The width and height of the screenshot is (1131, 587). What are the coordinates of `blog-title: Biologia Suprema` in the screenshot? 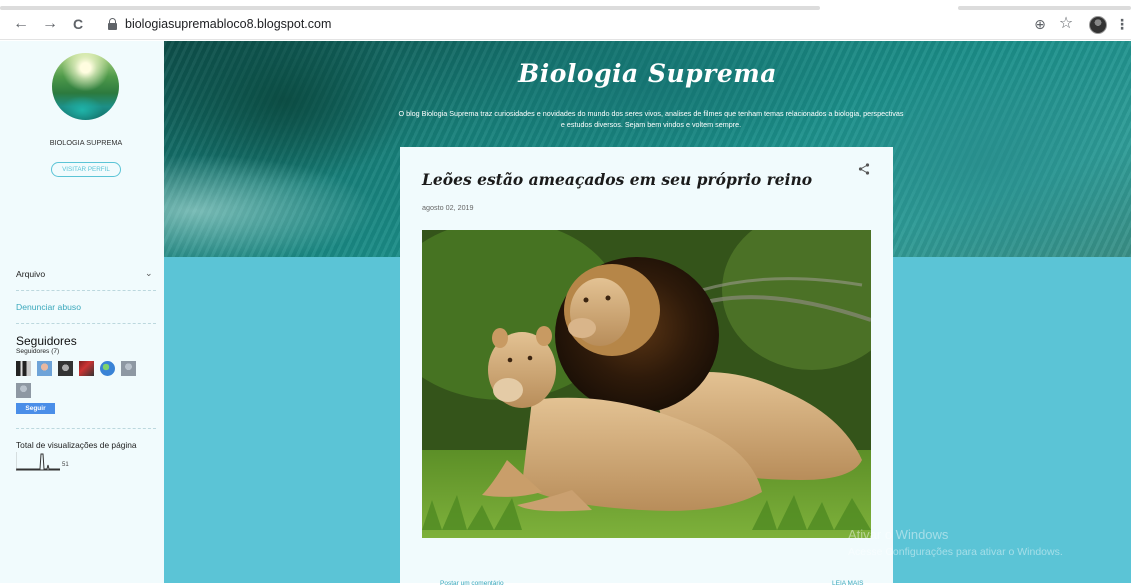 It's located at (647, 73).